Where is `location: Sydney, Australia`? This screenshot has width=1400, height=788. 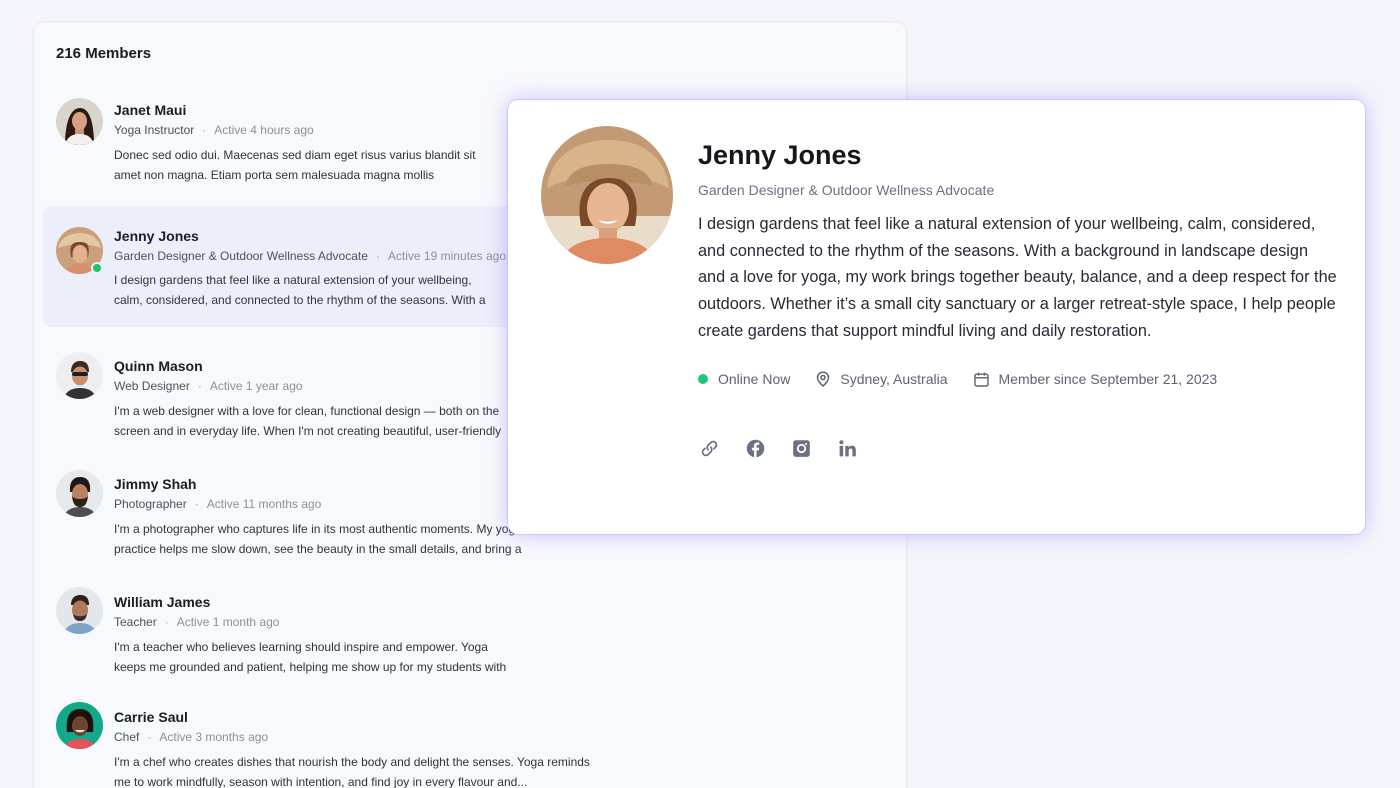
location: Sydney, Australia is located at coordinates (882, 379).